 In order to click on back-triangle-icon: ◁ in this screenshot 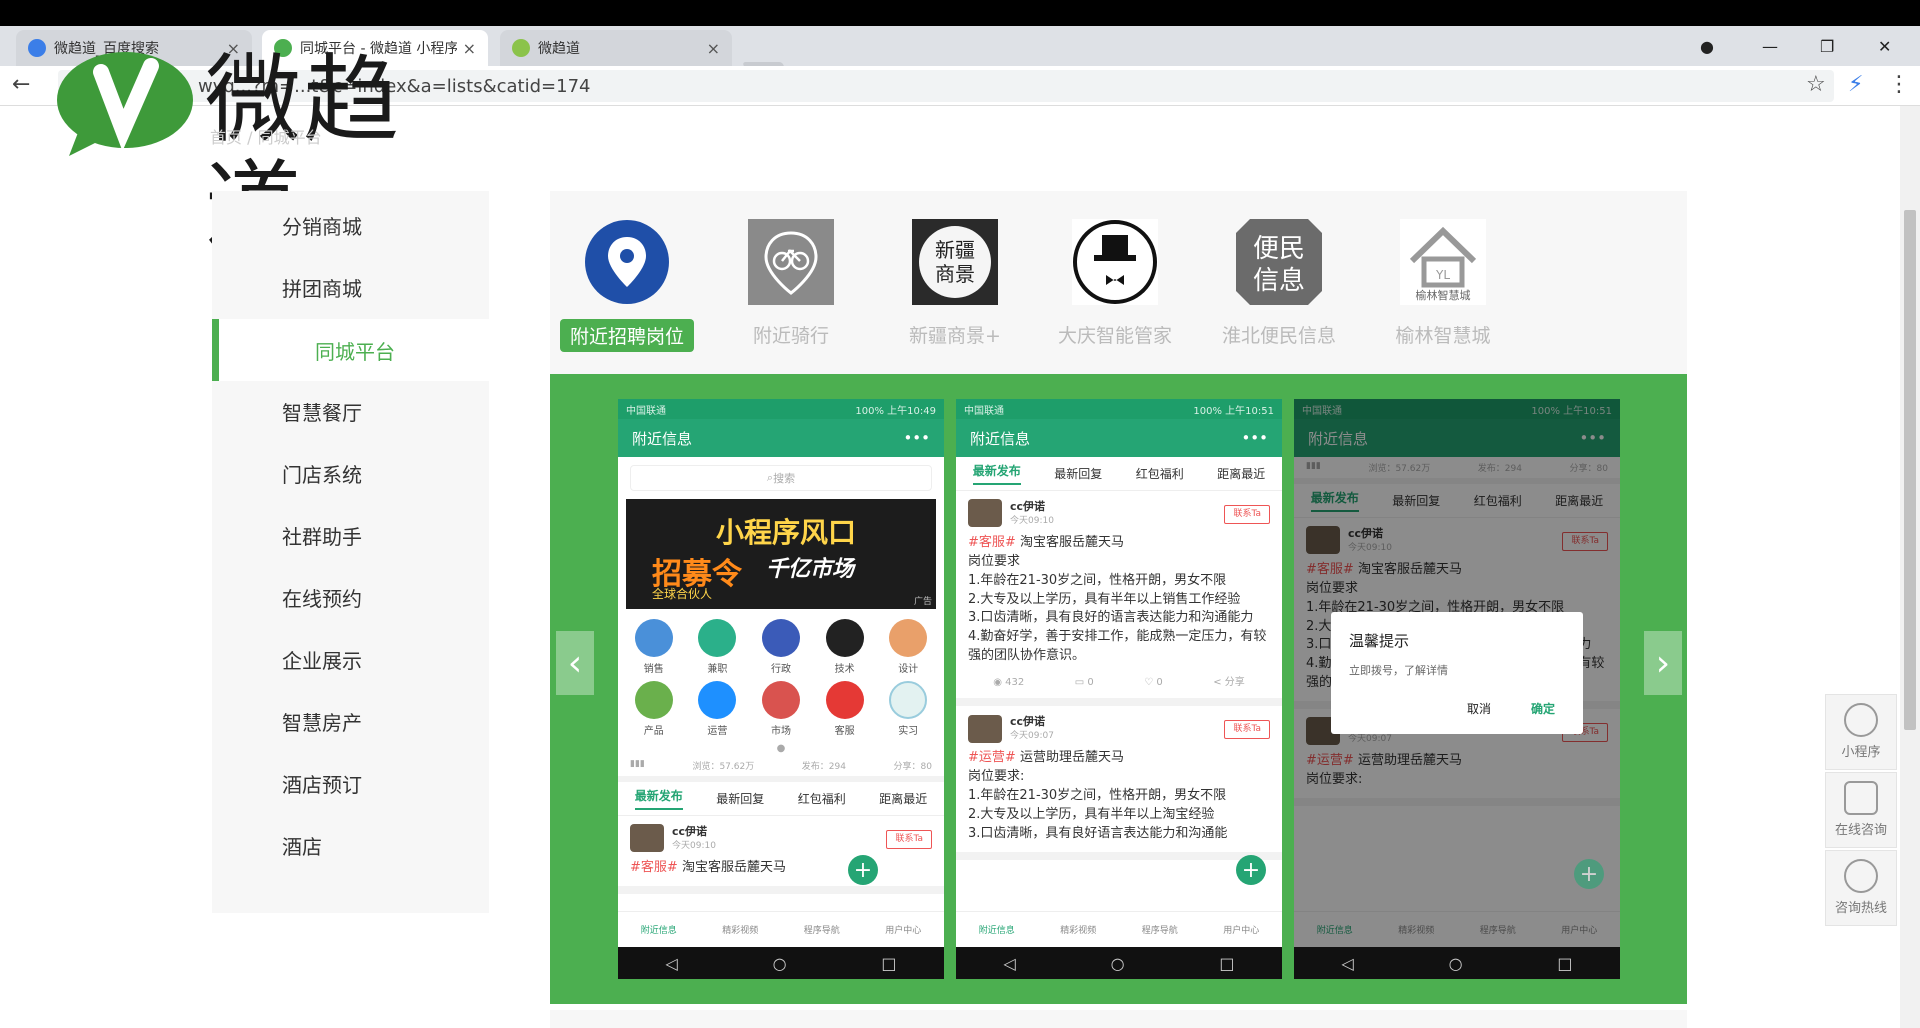, I will do `click(1009, 963)`.